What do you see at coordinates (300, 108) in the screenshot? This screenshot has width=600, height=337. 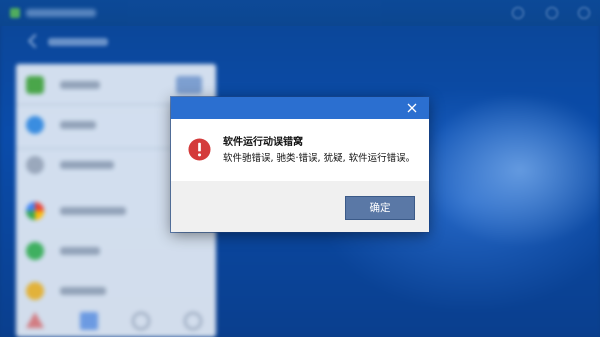 I see `dialog-titlebar` at bounding box center [300, 108].